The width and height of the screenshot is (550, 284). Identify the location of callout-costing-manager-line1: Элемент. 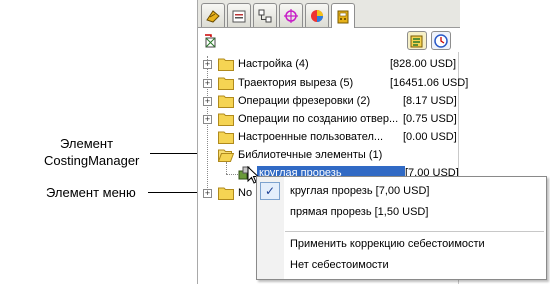
(87, 143).